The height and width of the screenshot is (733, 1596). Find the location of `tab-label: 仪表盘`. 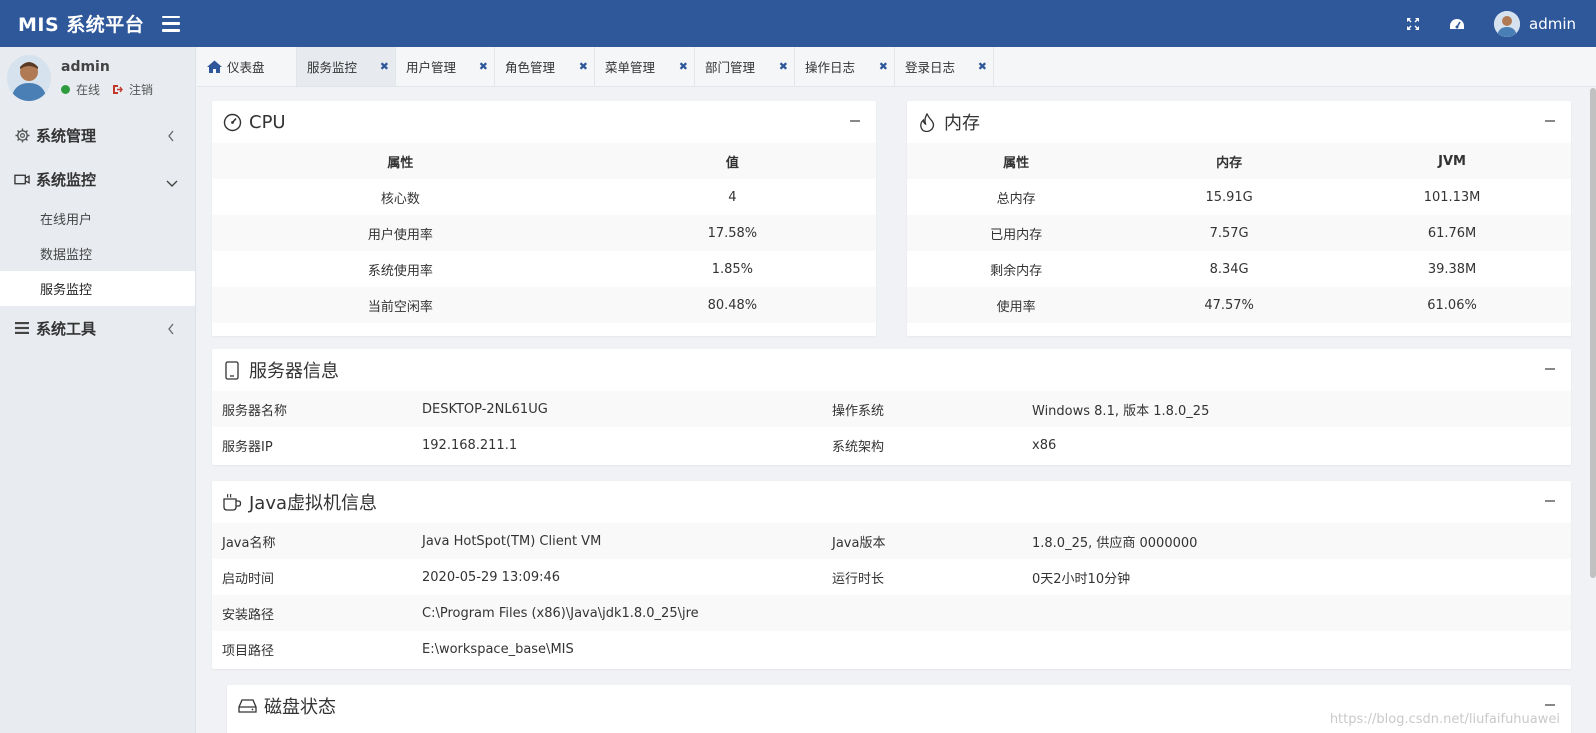

tab-label: 仪表盘 is located at coordinates (246, 67).